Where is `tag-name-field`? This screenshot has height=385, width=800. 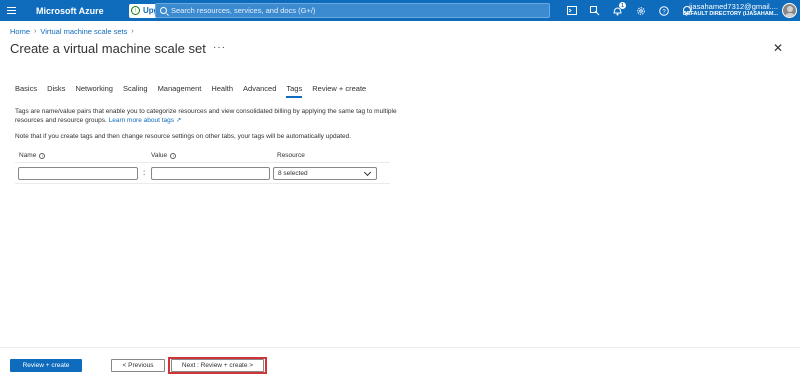 tag-name-field is located at coordinates (78, 176).